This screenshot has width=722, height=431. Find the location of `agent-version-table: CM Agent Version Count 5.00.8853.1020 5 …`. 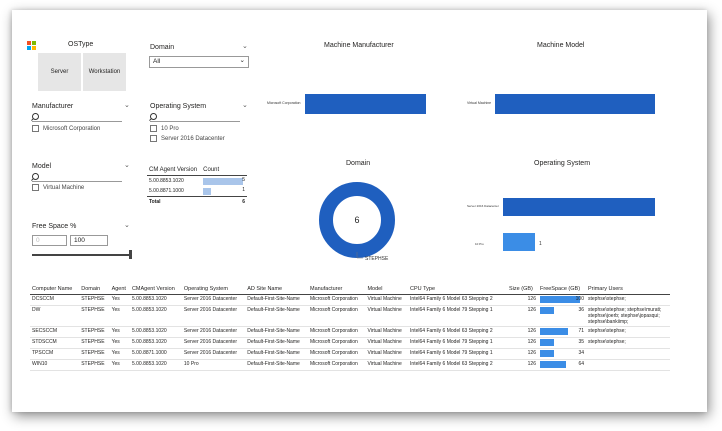

agent-version-table: CM Agent Version Count 5.00.8853.1020 5 … is located at coordinates (197, 186).